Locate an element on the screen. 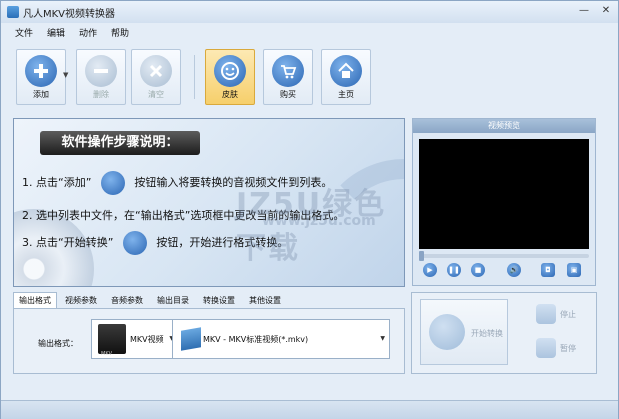  format-category-value: MKV视频 is located at coordinates (147, 339).